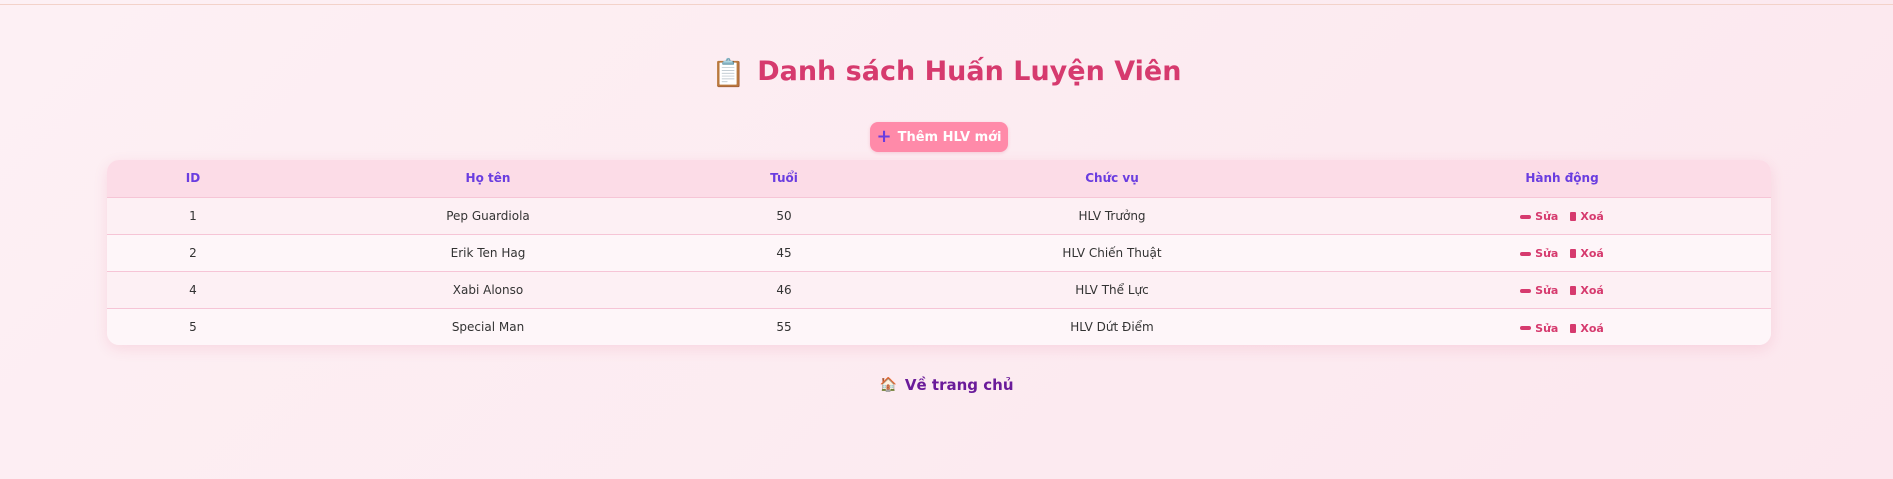 This screenshot has width=1893, height=479. Describe the element at coordinates (488, 252) in the screenshot. I see `cell-name: Erik Ten Hag` at that location.